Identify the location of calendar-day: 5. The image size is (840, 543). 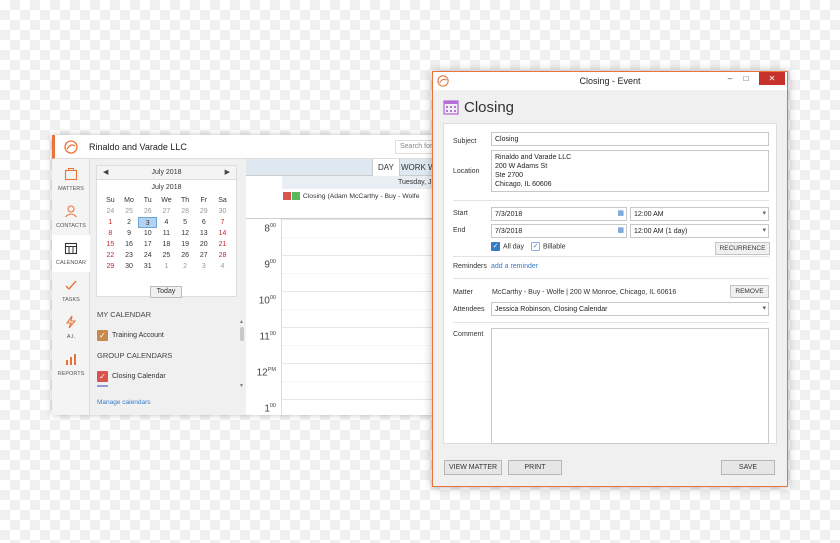
(185, 222).